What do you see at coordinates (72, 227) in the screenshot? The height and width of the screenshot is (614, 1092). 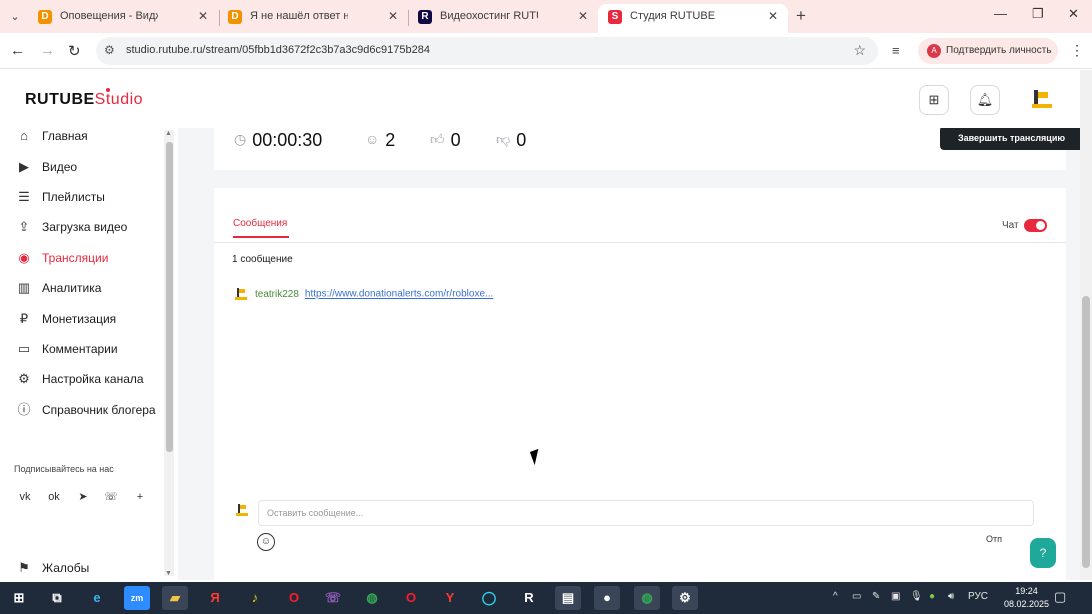 I see `sidebar-item-upload: ⇪ Загрузка видео` at bounding box center [72, 227].